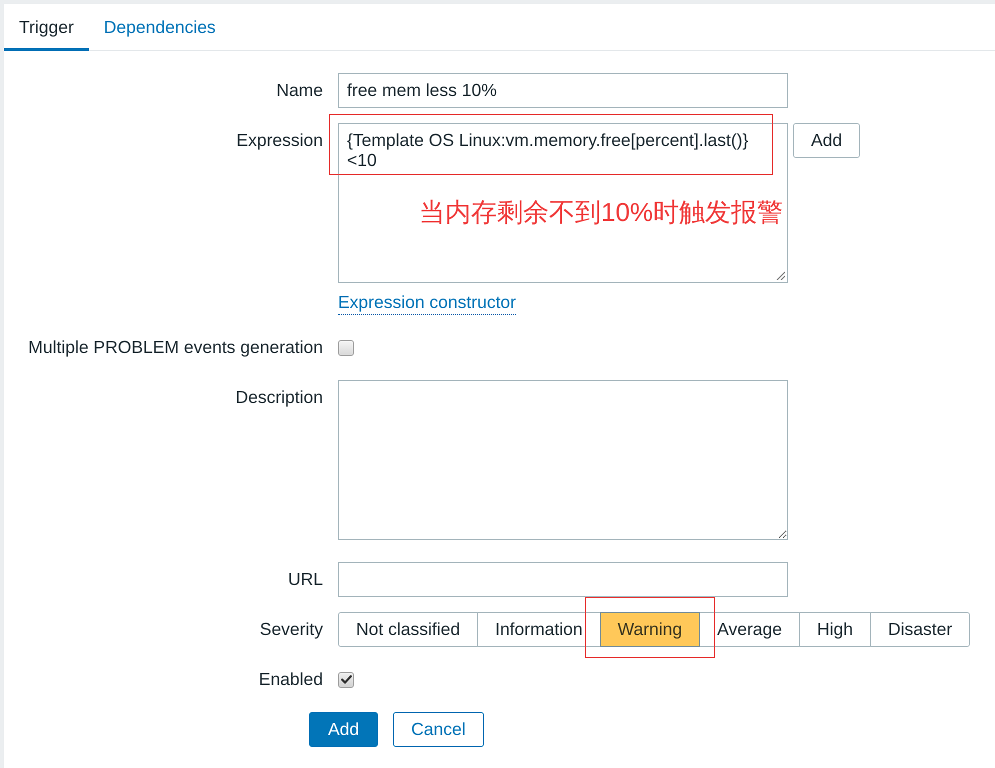 The height and width of the screenshot is (768, 995). What do you see at coordinates (563, 579) in the screenshot?
I see `text-field` at bounding box center [563, 579].